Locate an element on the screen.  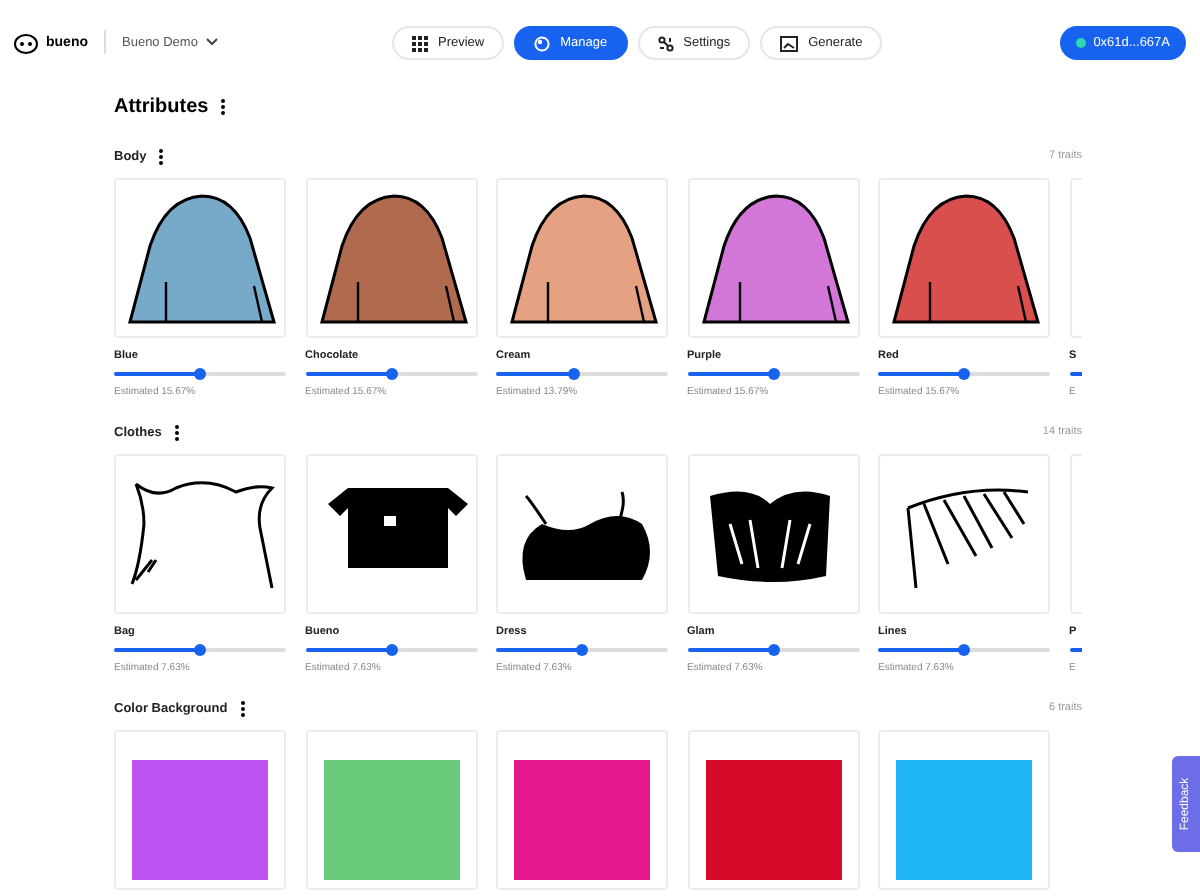
palette-icon is located at coordinates (542, 43).